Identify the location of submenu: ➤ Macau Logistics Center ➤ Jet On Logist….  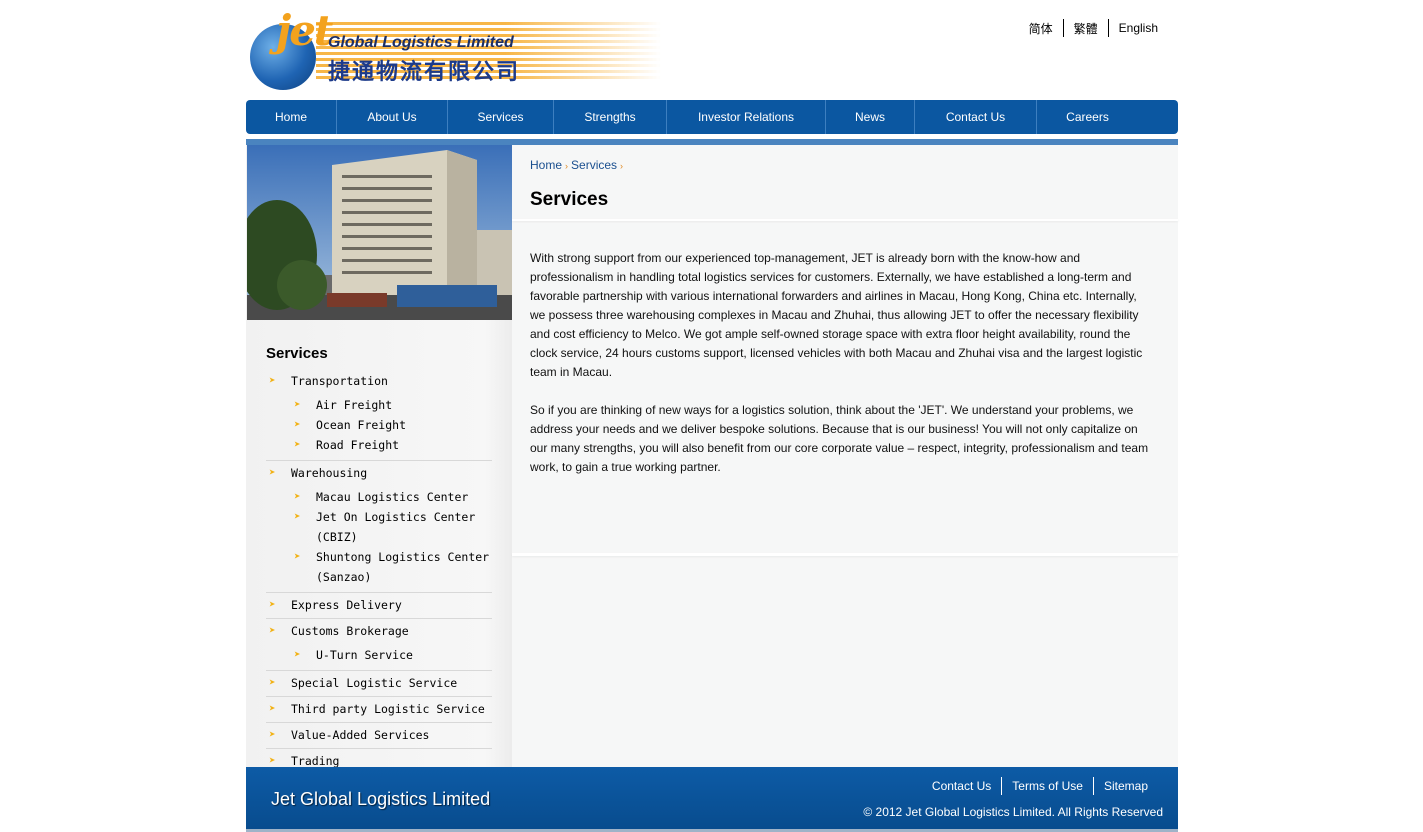
(379, 536).